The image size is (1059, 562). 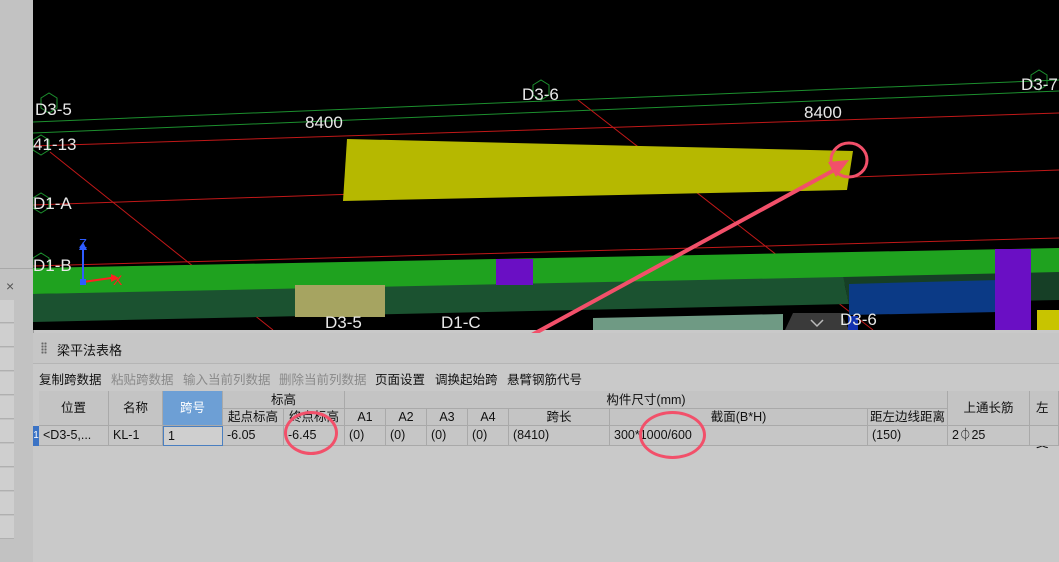 What do you see at coordinates (323, 378) in the screenshot?
I see `delete-column-data-button: 删除当前列数据` at bounding box center [323, 378].